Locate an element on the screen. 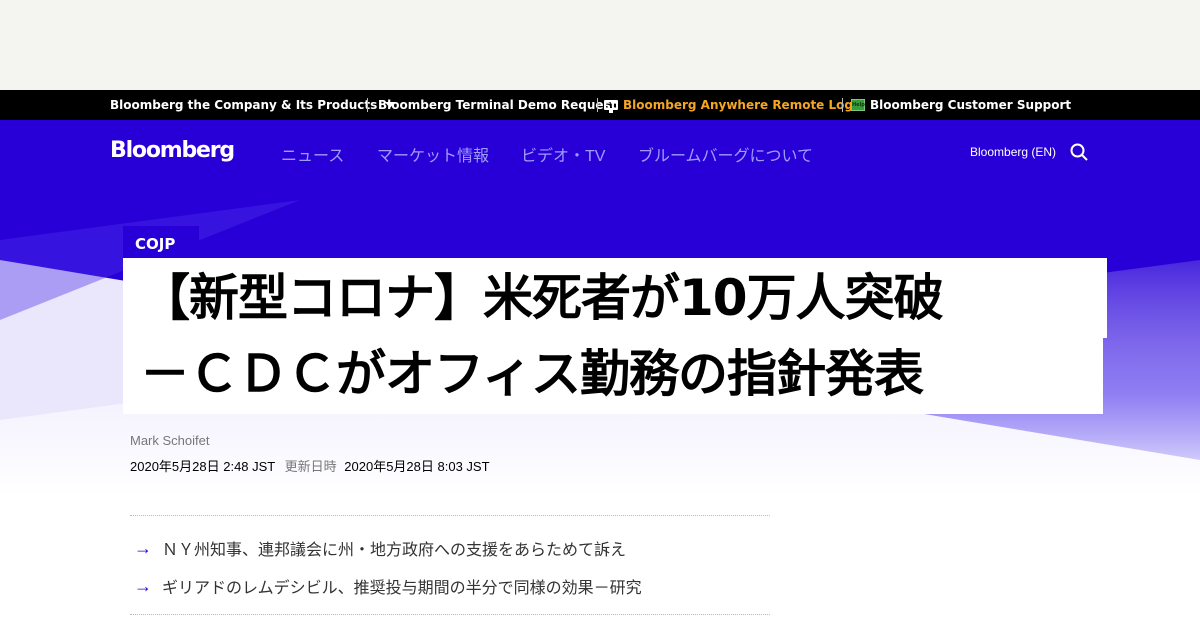  company-products-menu: Bloomberg the Company & Its Products is located at coordinates (253, 105).